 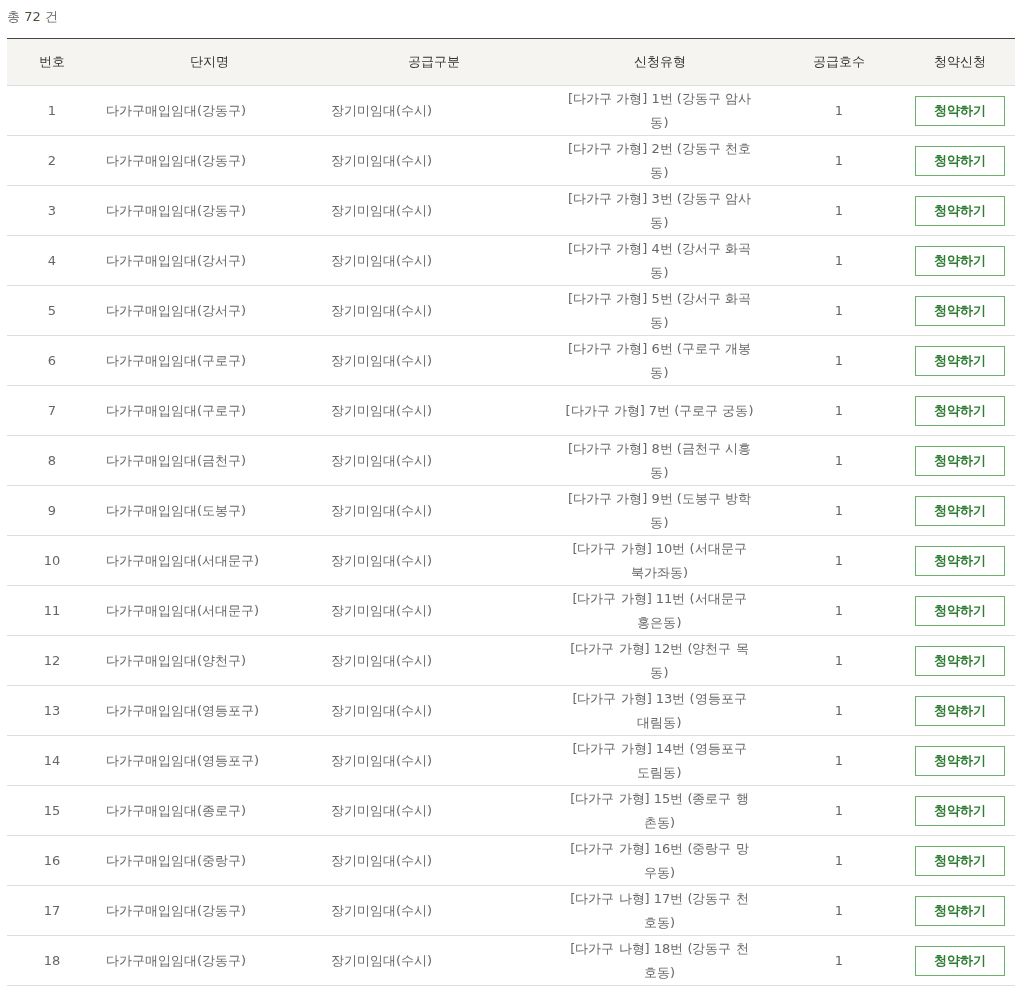 I want to click on column-header: 신청유형, so click(x=659, y=62).